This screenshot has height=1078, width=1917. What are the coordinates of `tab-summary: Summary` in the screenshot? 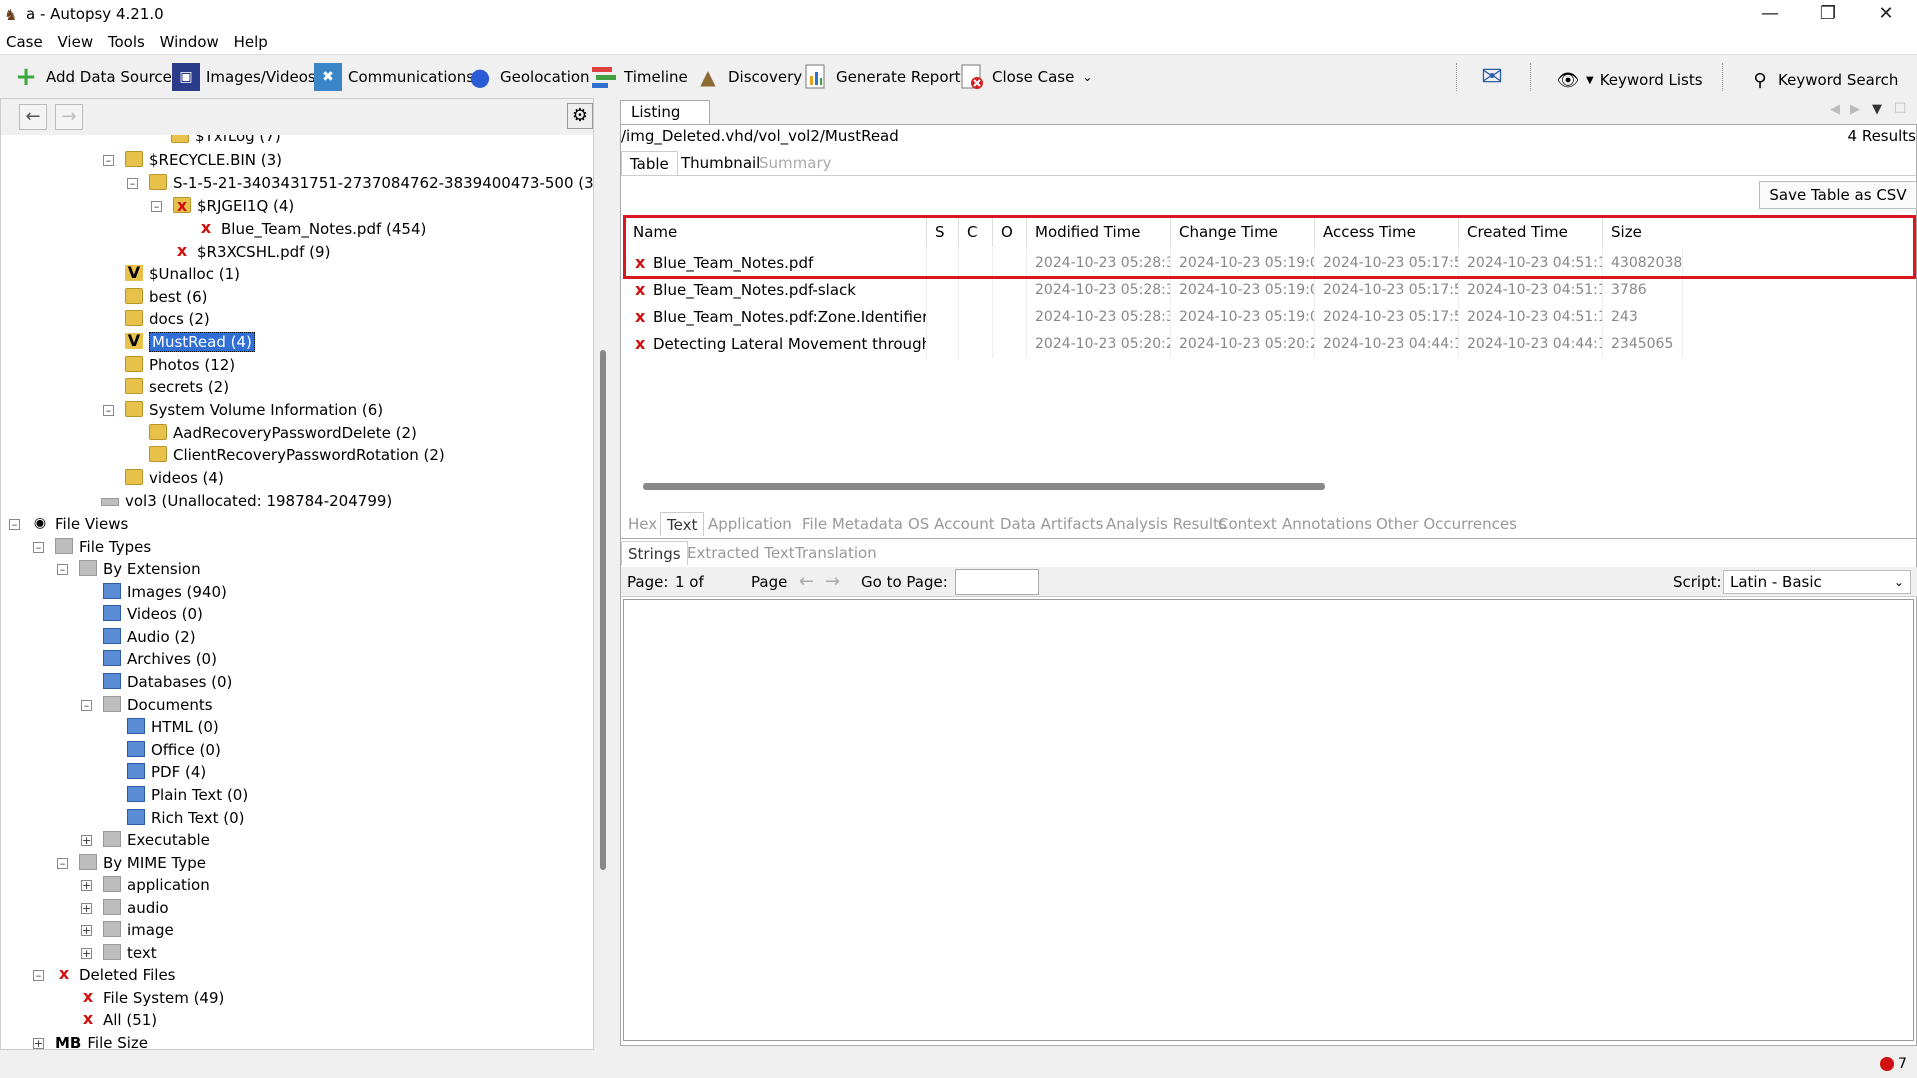 It's located at (795, 163).